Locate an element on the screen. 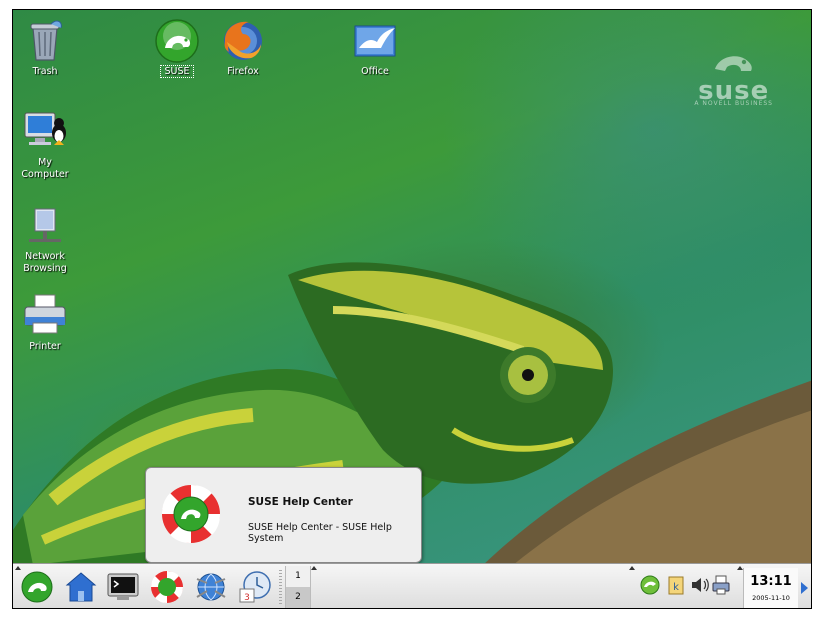 The width and height of the screenshot is (824, 618). desktop-icon-label: Trash is located at coordinates (45, 71).